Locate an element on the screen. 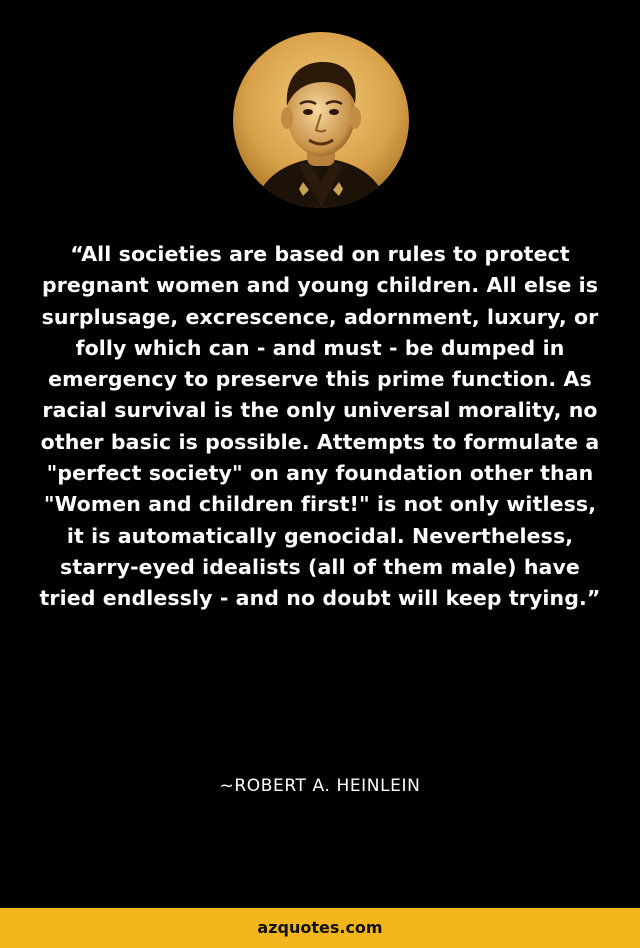  author-name: ~ROBERT A. HEINLEIN is located at coordinates (320, 786).